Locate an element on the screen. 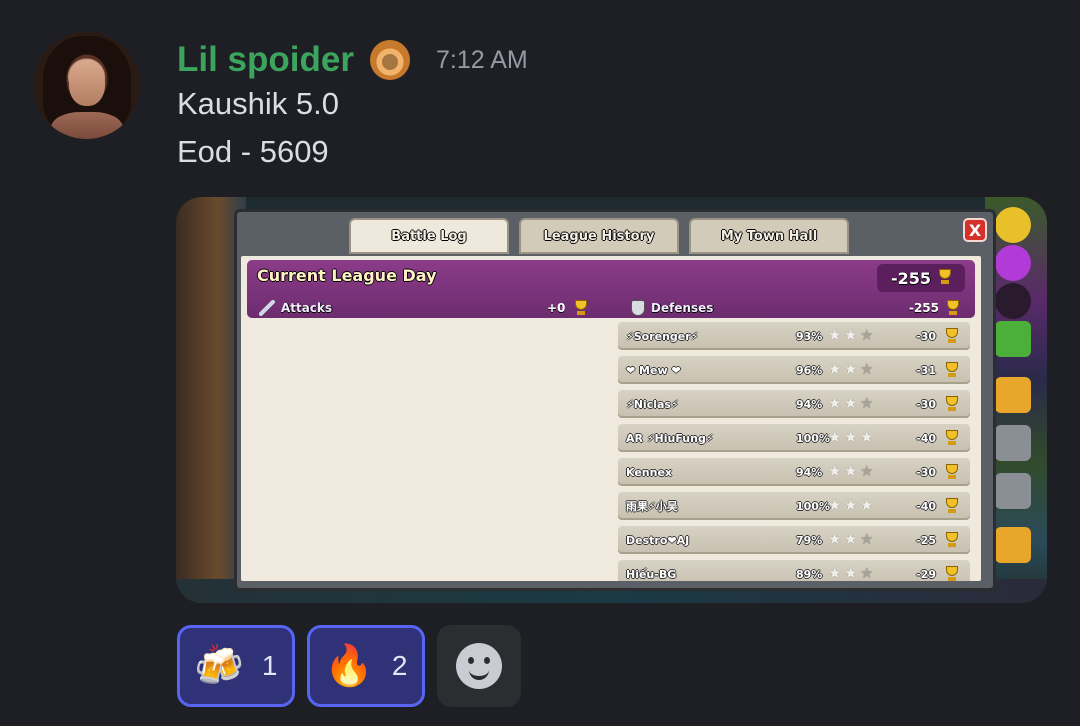  attacks-value: +0 is located at coordinates (568, 308).